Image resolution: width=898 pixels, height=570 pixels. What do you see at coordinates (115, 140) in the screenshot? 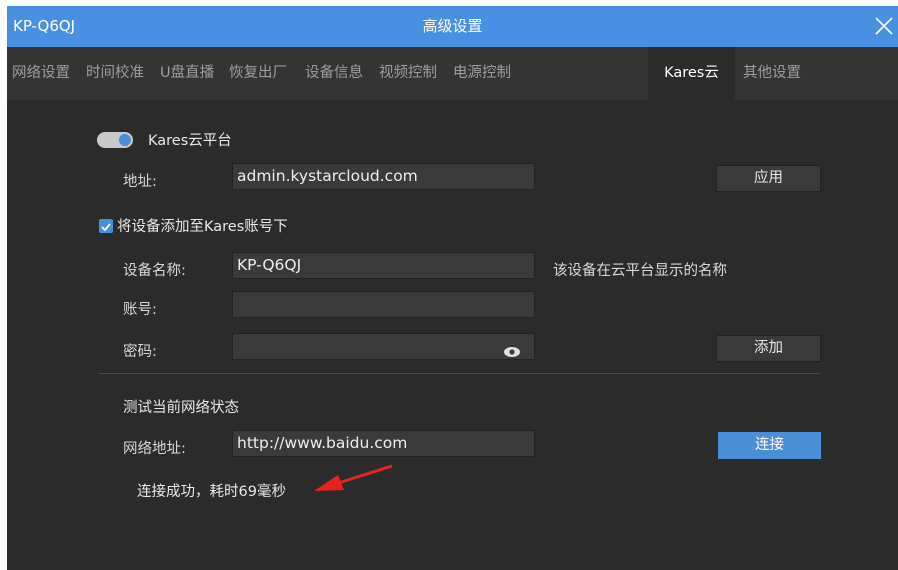
I see `kares-cloud-toggle` at bounding box center [115, 140].